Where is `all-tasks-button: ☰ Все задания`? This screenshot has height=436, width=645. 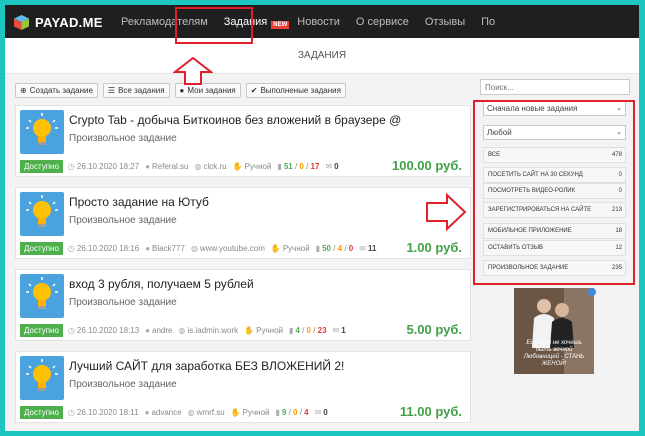
all-tasks-button: ☰ Все задания is located at coordinates (136, 90).